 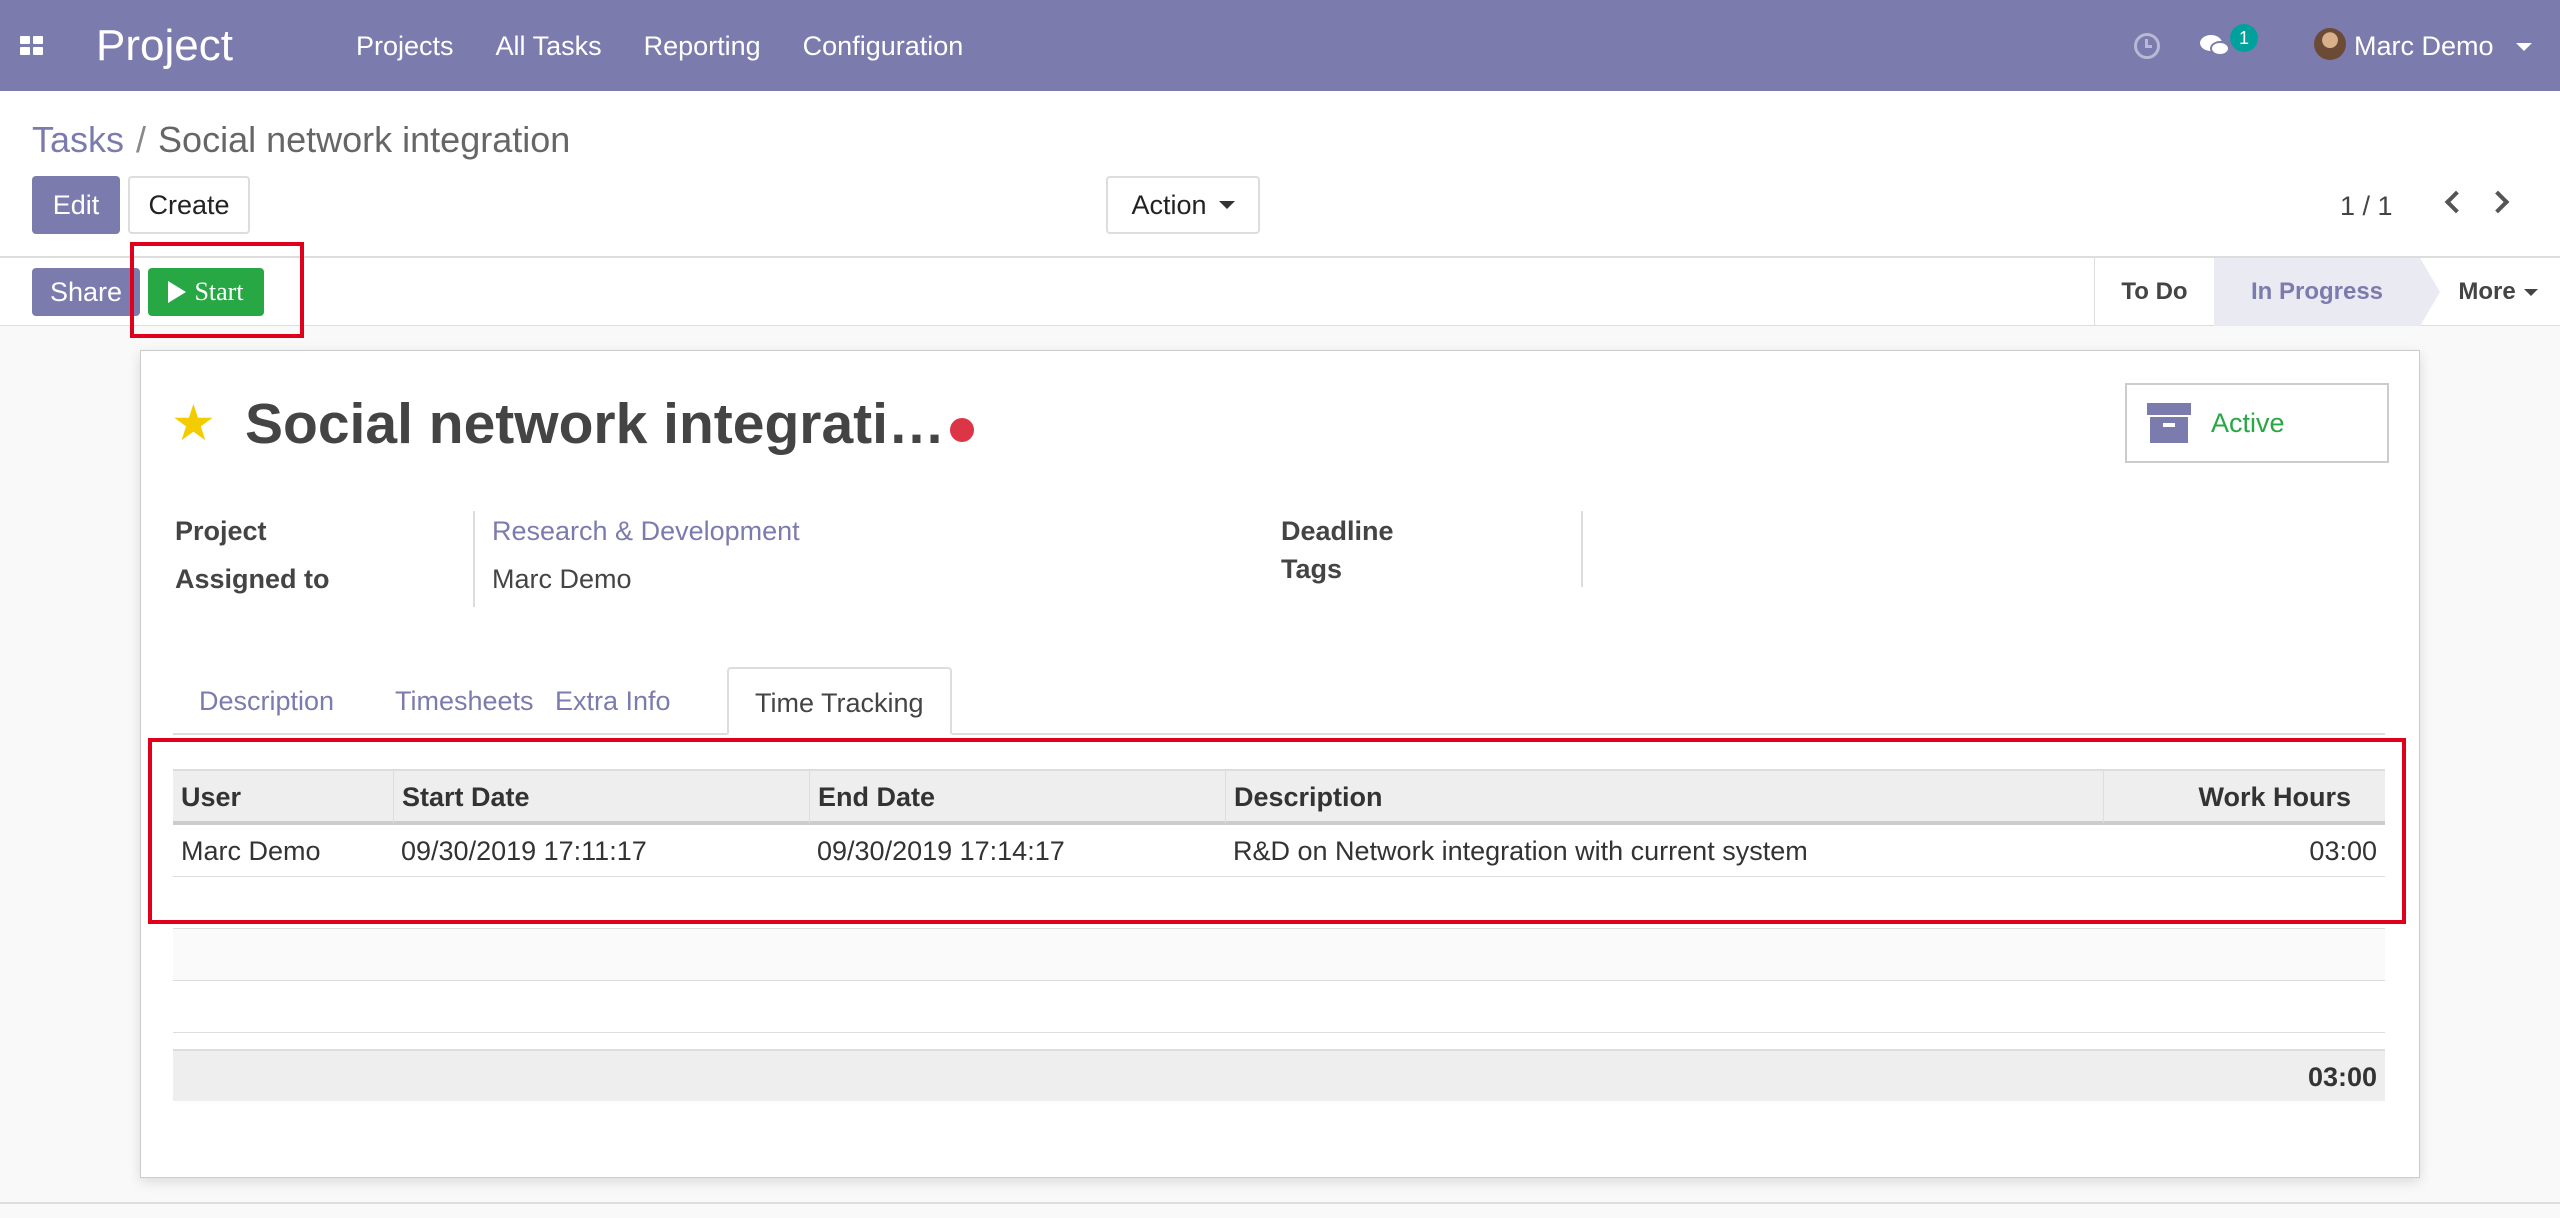 I want to click on user-avatar, so click(x=2330, y=44).